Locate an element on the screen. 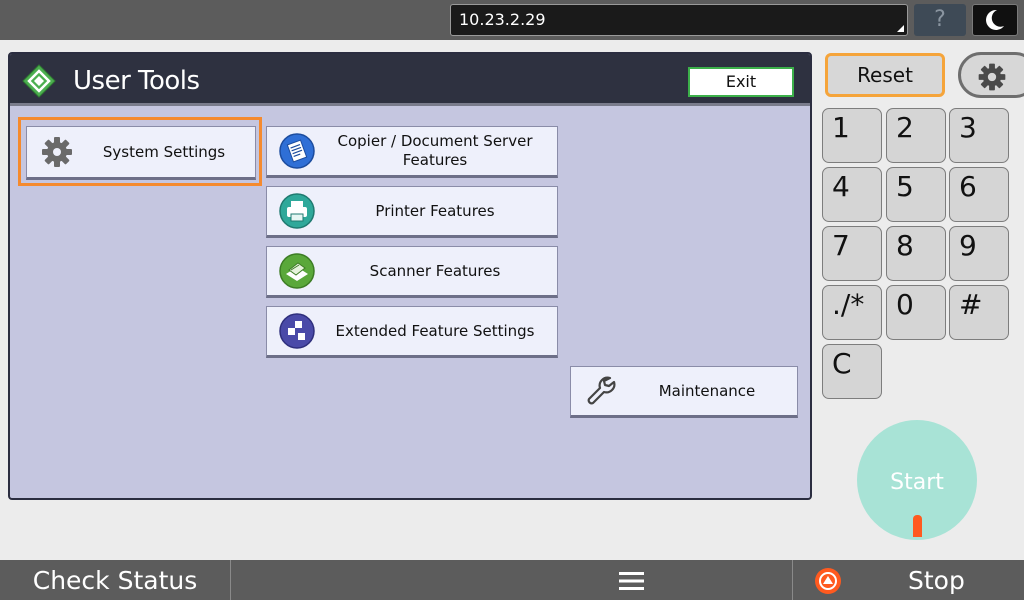 The width and height of the screenshot is (1024, 600). dropdown-corner-icon is located at coordinates (900, 28).